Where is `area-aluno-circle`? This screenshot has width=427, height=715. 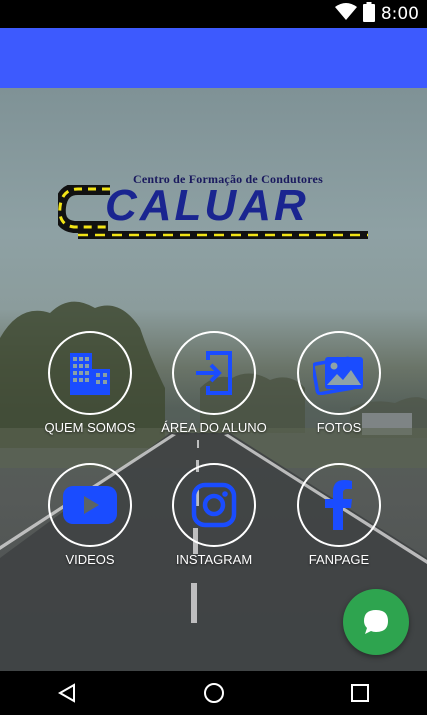
area-aluno-circle is located at coordinates (214, 373).